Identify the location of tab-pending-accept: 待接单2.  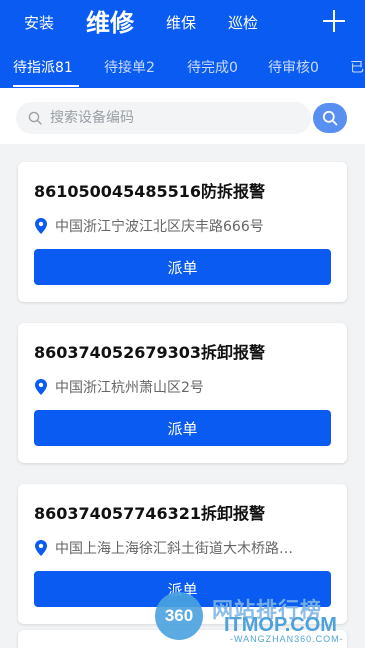
(129, 68).